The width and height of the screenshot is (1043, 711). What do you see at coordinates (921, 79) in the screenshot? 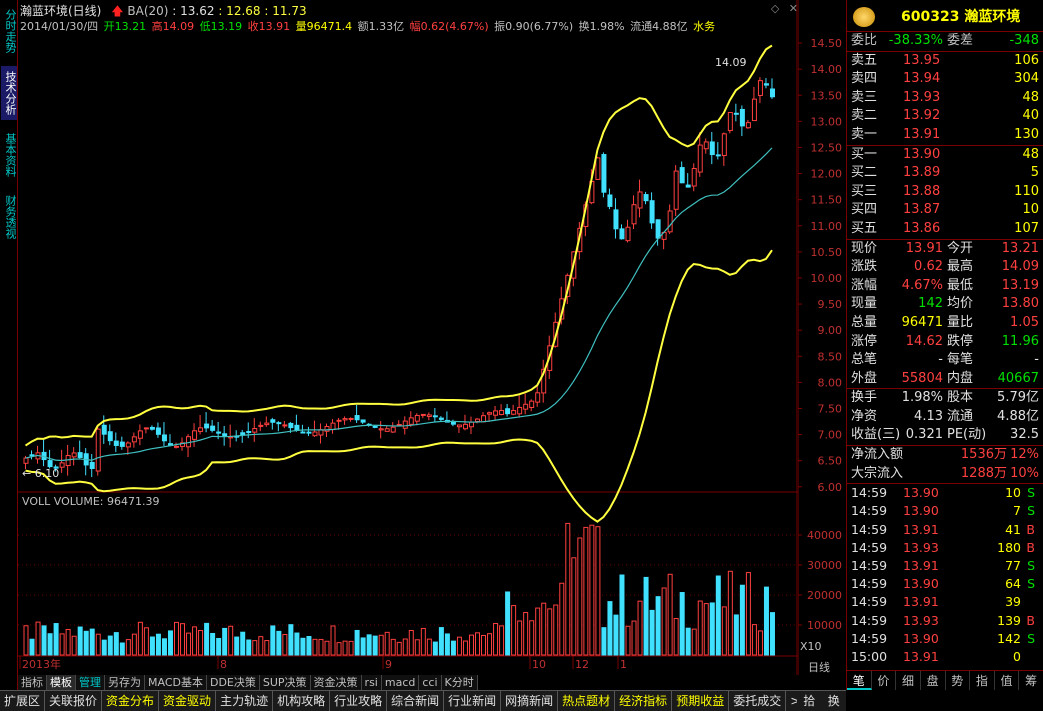
I see `ask-price: 13.94` at bounding box center [921, 79].